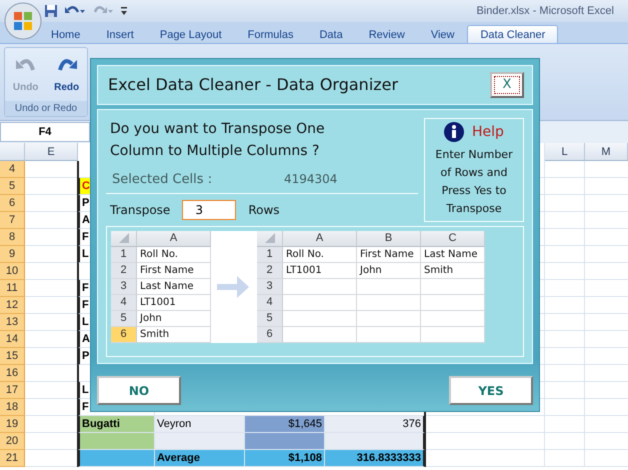  I want to click on table-cell: Veyron, so click(200, 424).